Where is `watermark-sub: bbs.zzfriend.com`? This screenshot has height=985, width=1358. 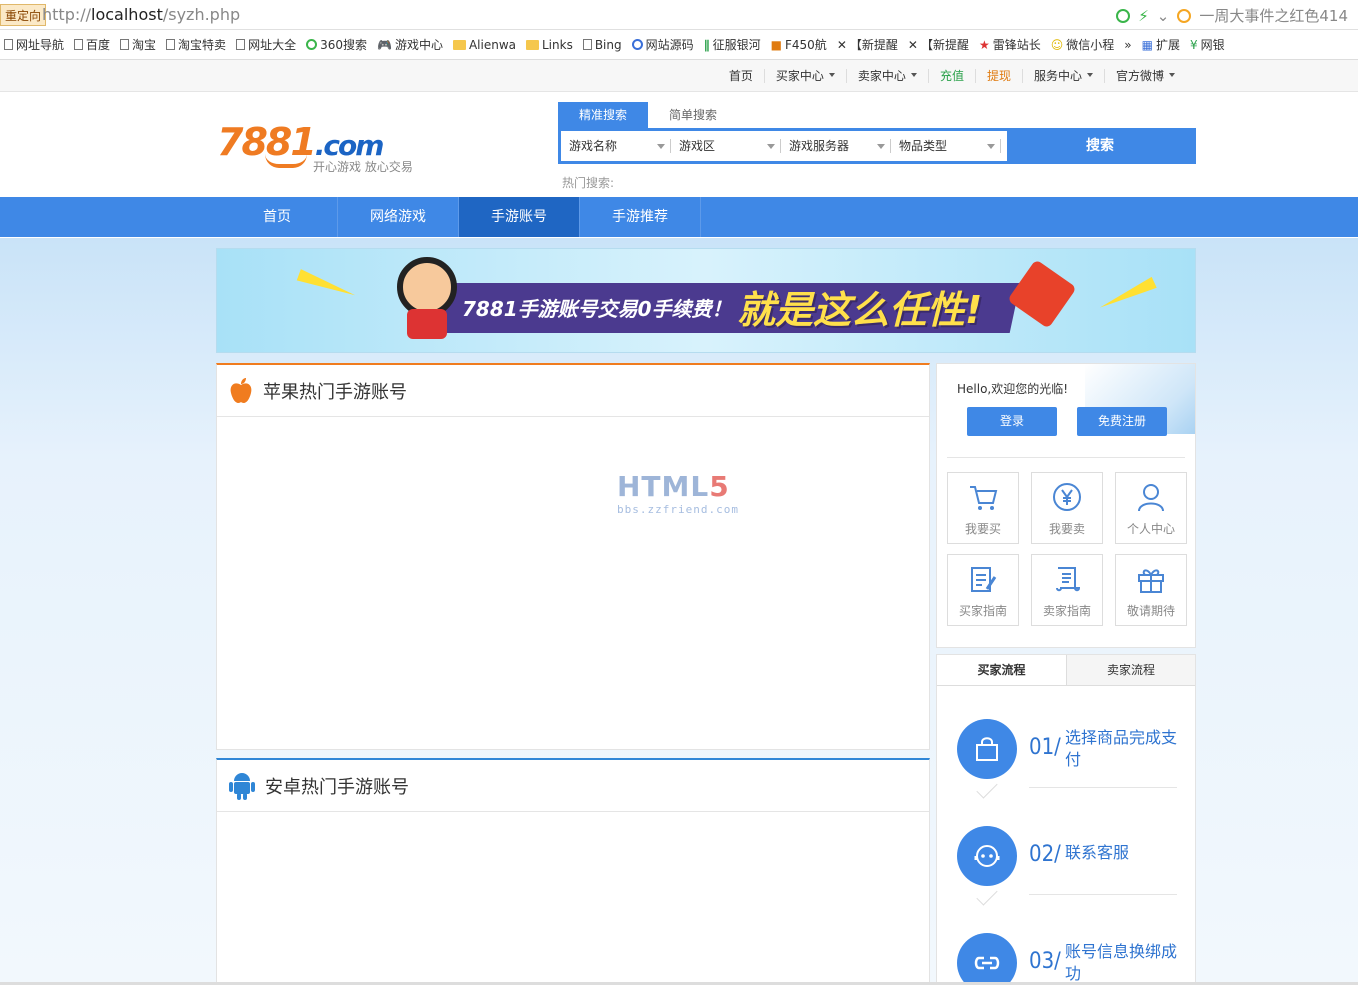
watermark-sub: bbs.zzfriend.com is located at coordinates (678, 509).